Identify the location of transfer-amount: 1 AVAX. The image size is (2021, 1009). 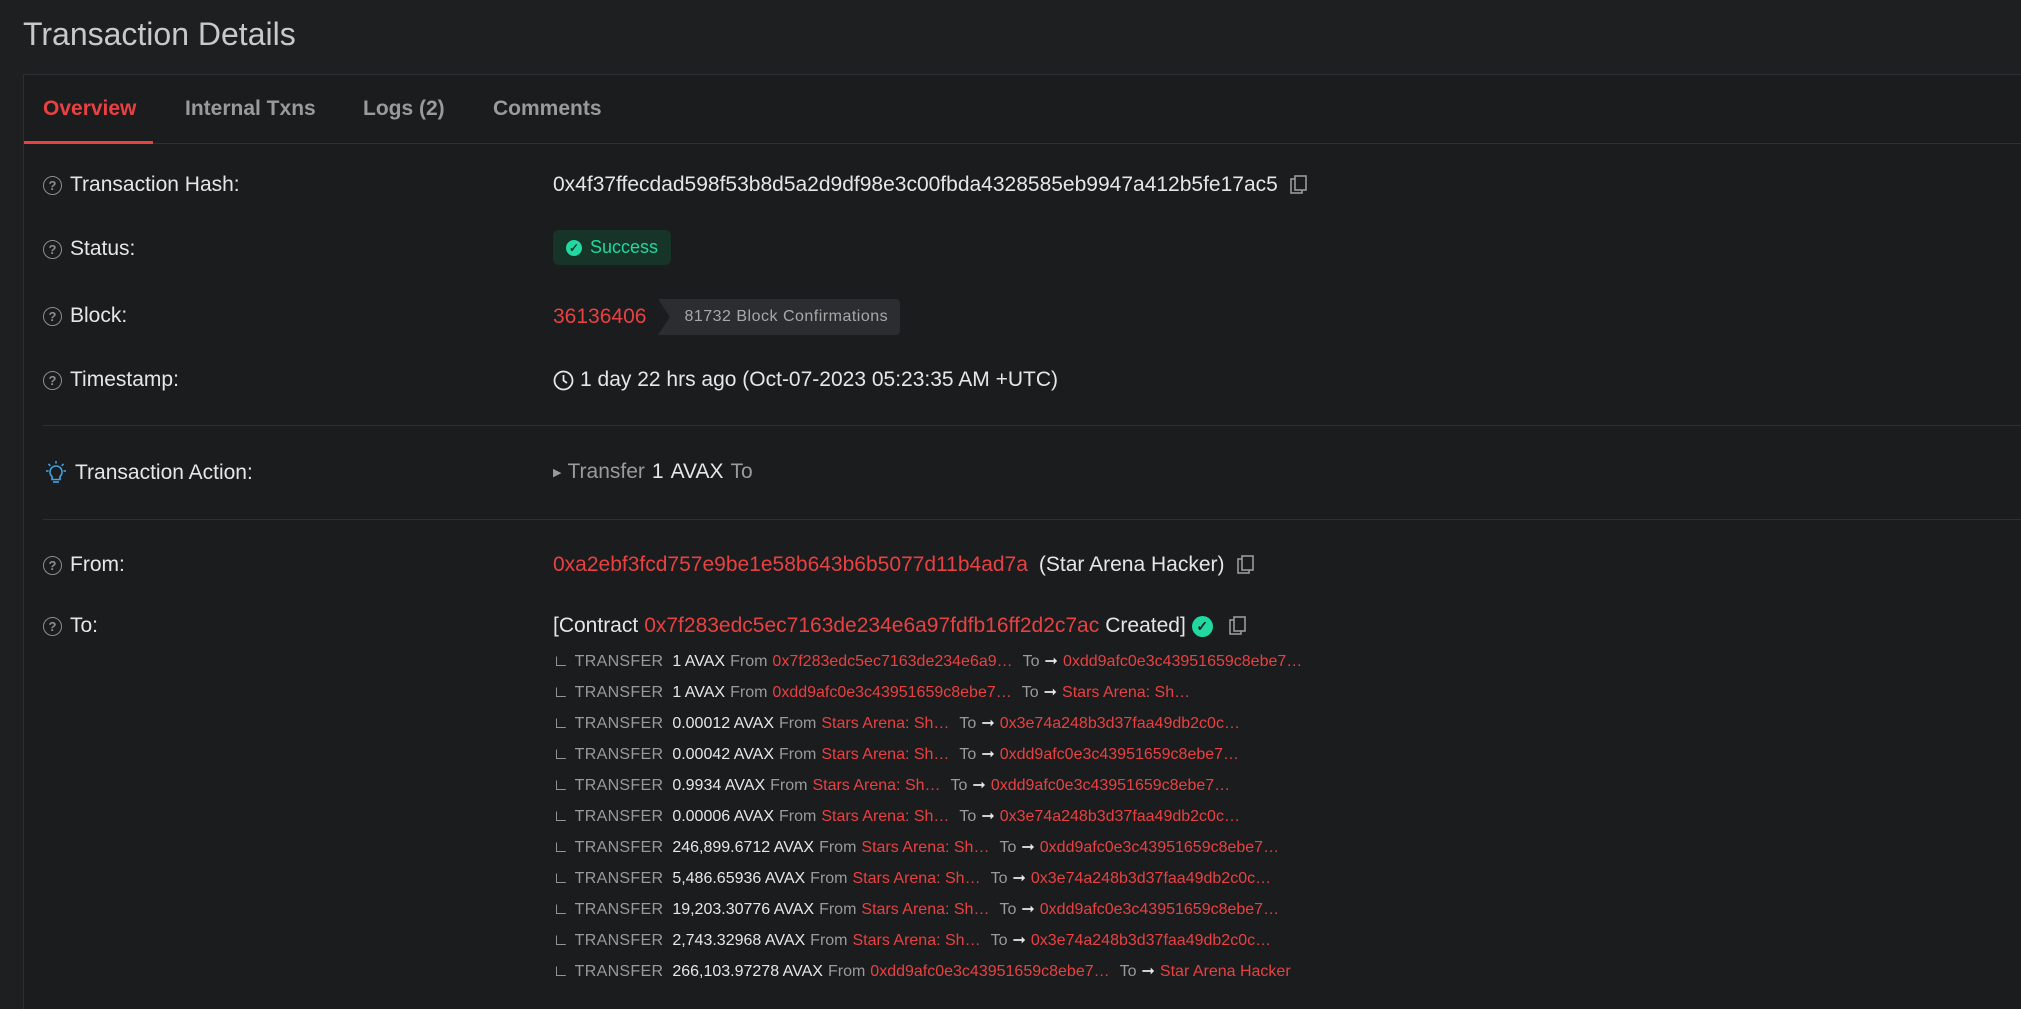
(699, 661).